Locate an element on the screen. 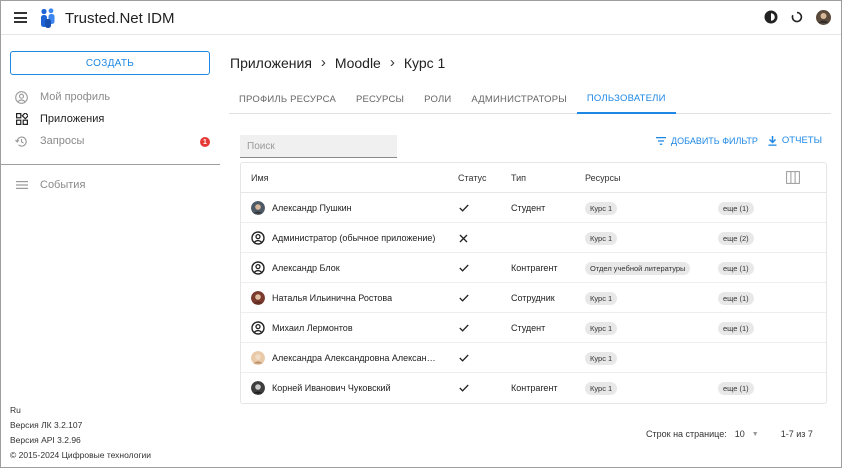  user-name: Александр Блок is located at coordinates (306, 268).